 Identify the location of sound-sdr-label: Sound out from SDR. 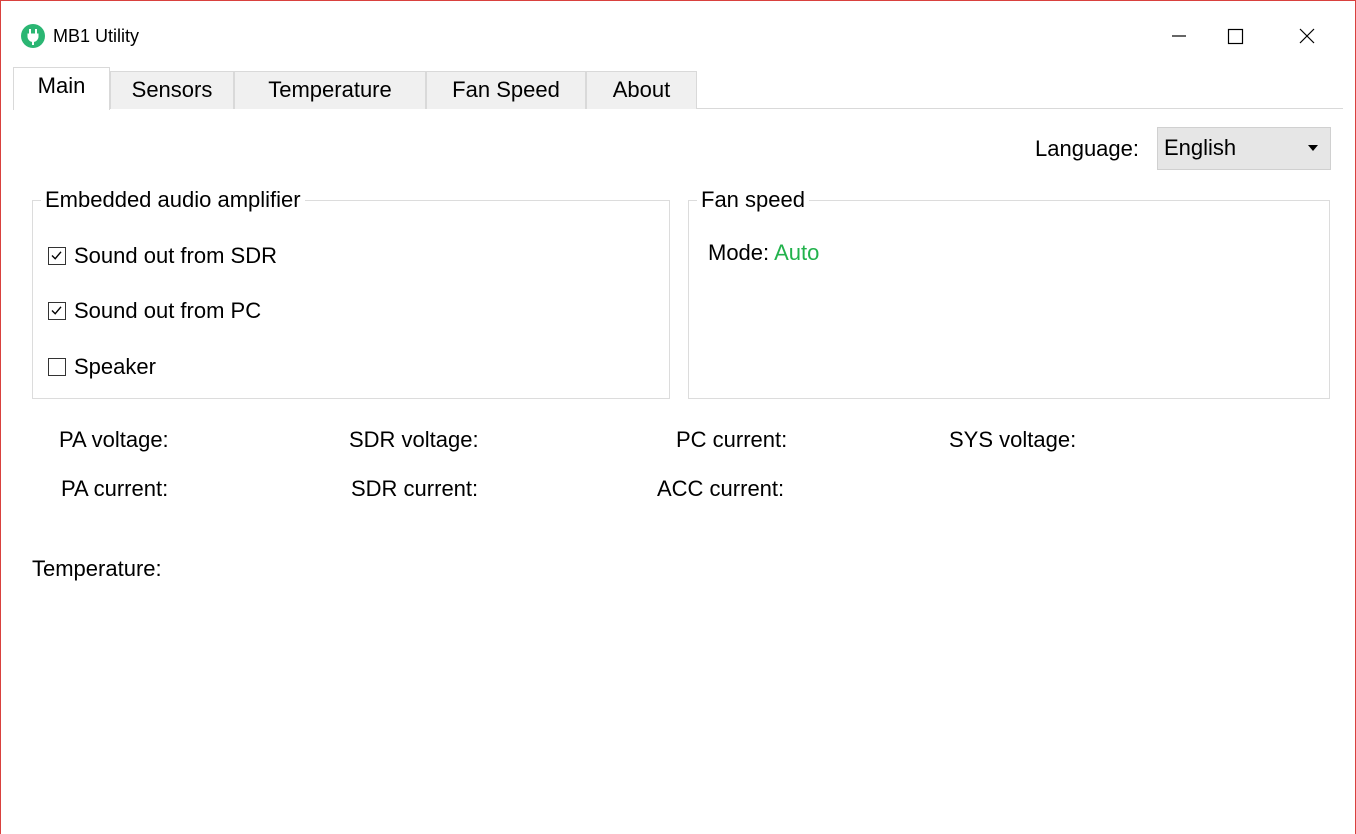
(175, 255).